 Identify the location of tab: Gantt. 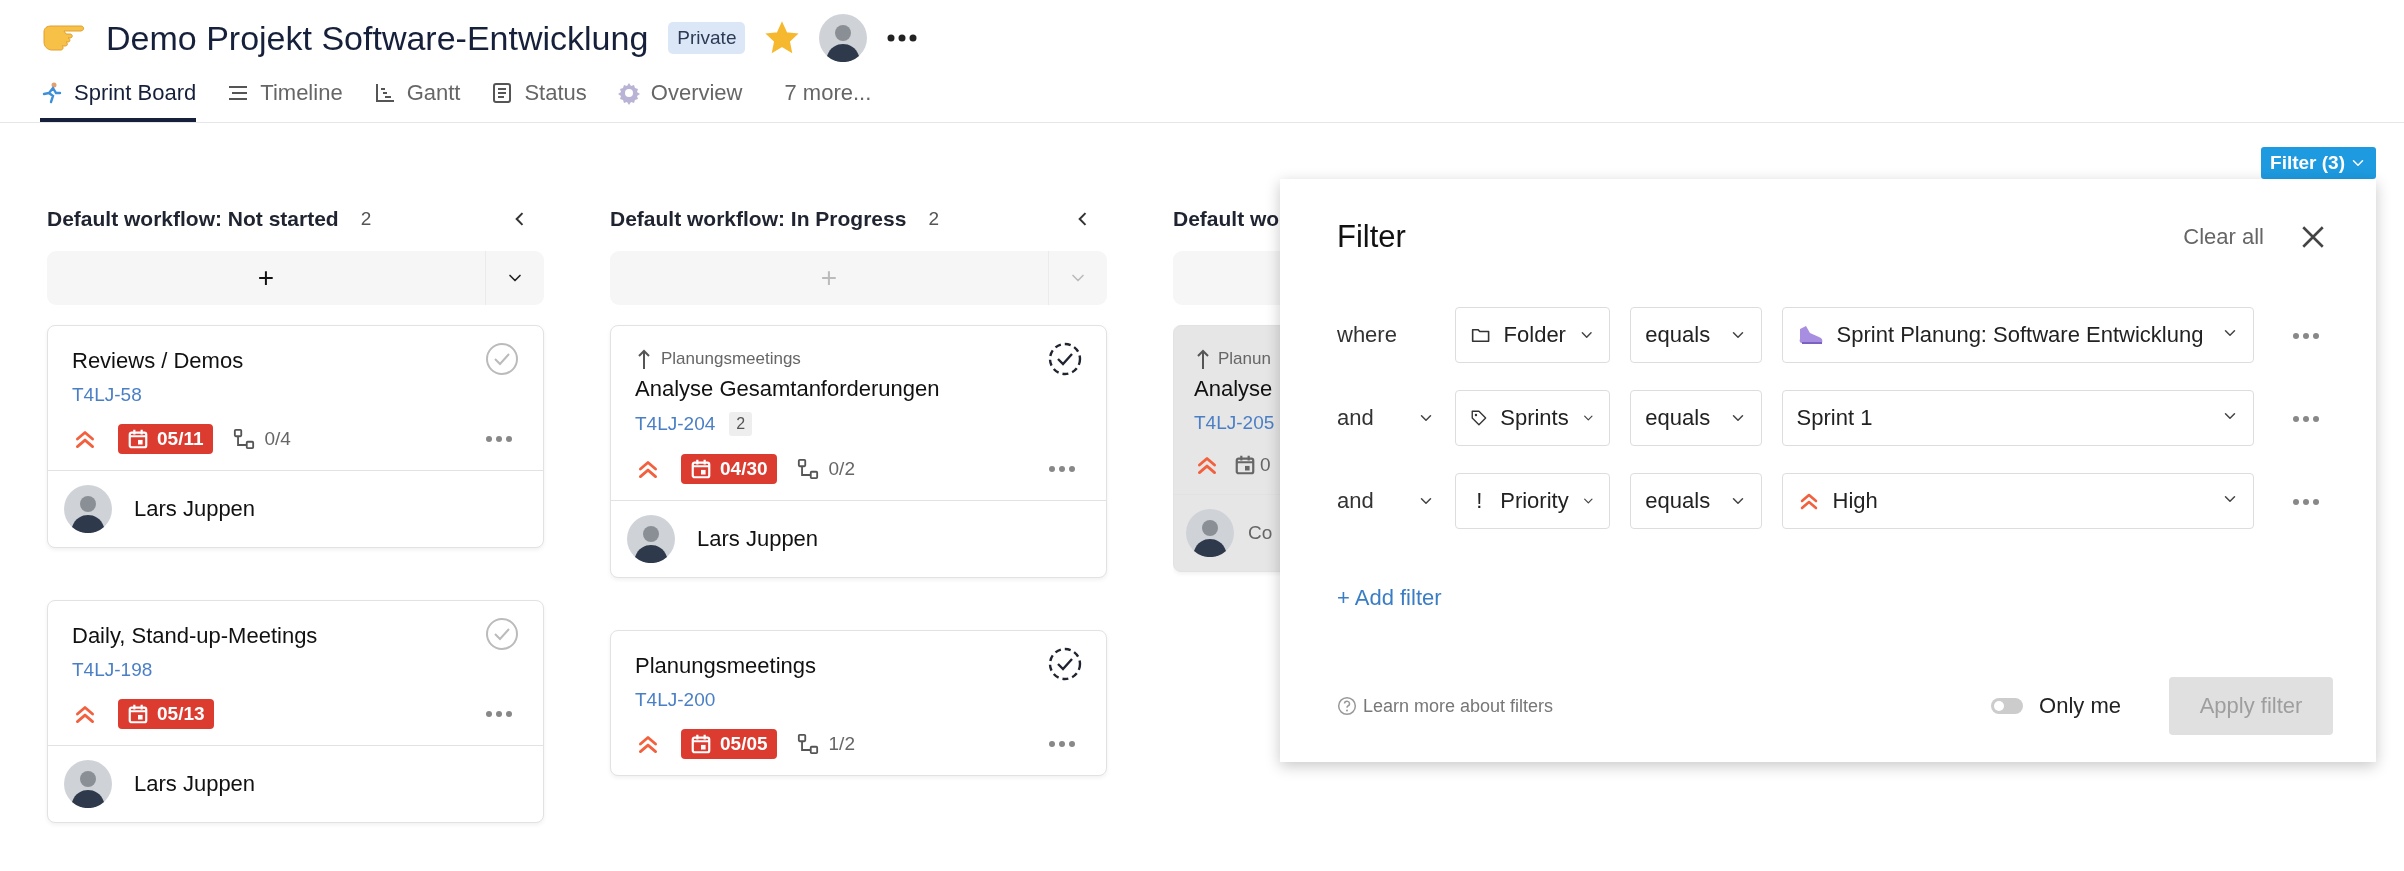
(416, 98).